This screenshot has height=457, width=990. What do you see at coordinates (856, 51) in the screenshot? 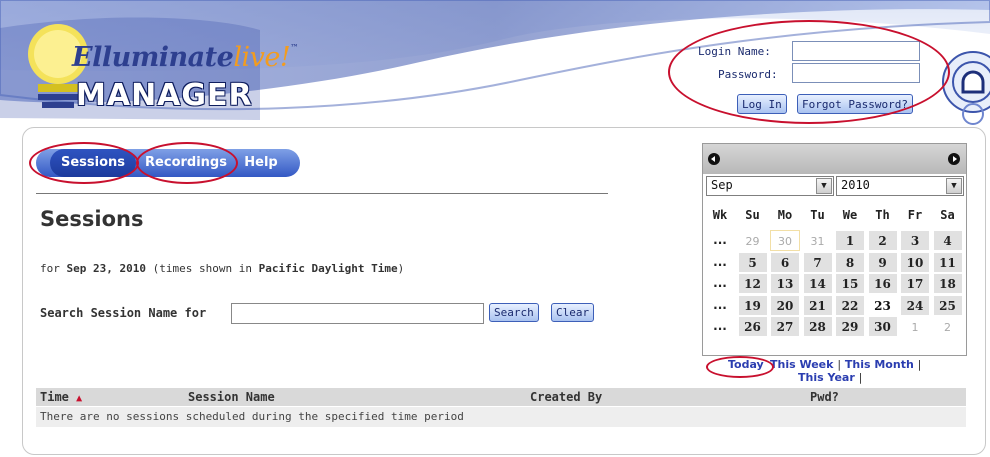
I see `login-name-input` at bounding box center [856, 51].